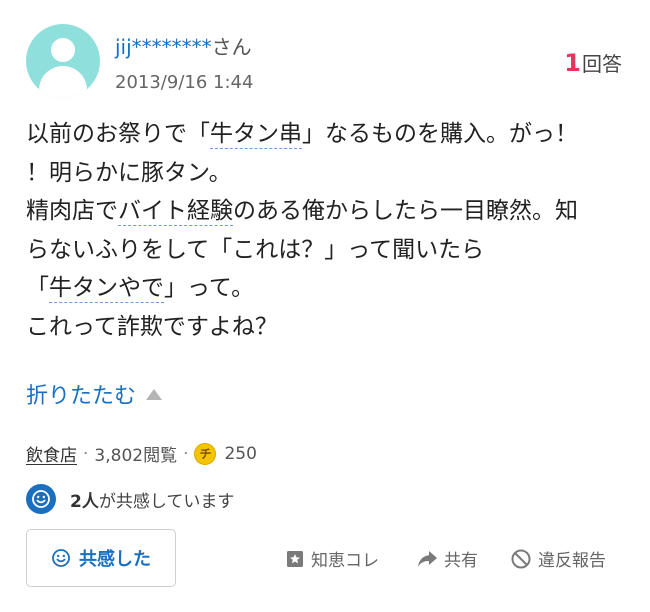 The width and height of the screenshot is (650, 612). What do you see at coordinates (521, 558) in the screenshot?
I see `prohibited-icon` at bounding box center [521, 558].